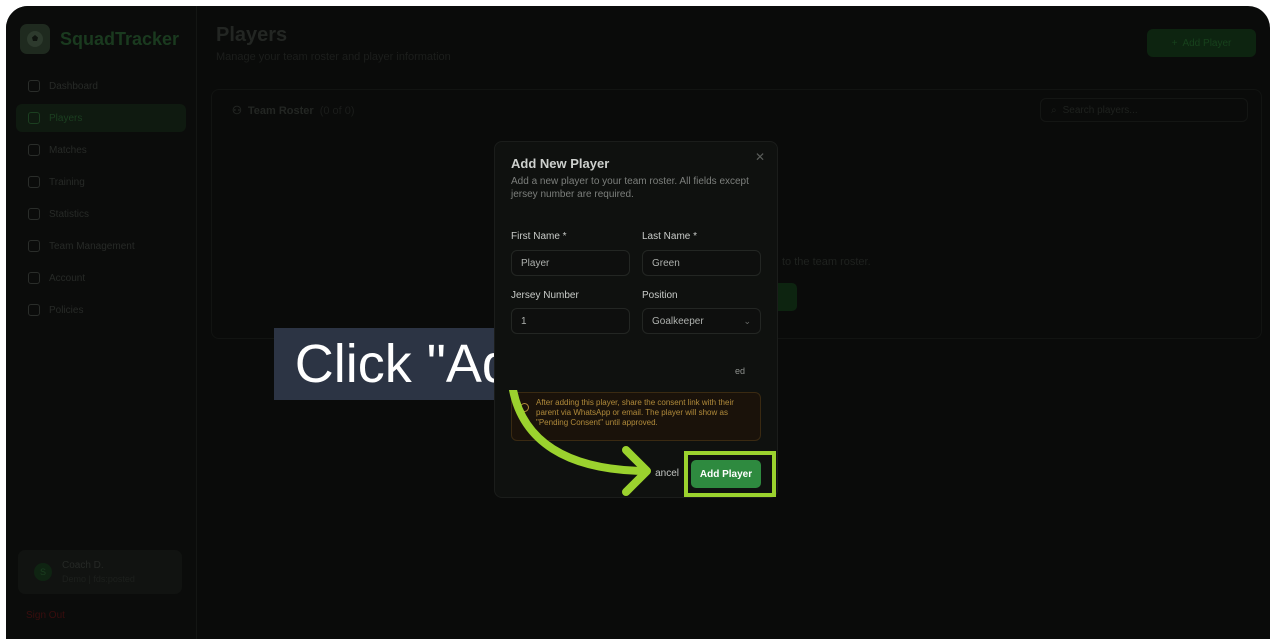  I want to click on sidebar-item-label: Policies, so click(66, 310).